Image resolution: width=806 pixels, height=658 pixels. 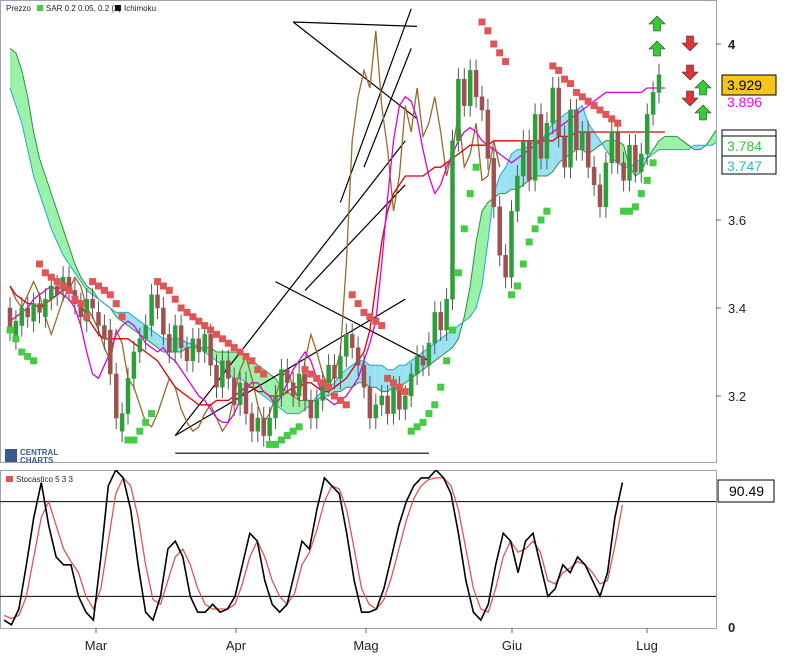 What do you see at coordinates (140, 8) in the screenshot?
I see `legend-ichimoku-label: Ichimoku` at bounding box center [140, 8].